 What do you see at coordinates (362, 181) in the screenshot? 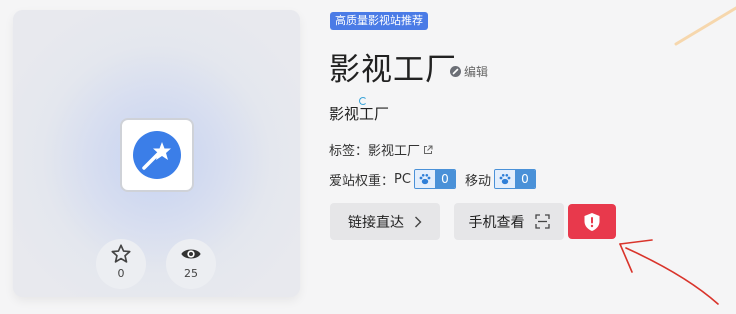
I see `weight-label: 爱站权重：` at bounding box center [362, 181].